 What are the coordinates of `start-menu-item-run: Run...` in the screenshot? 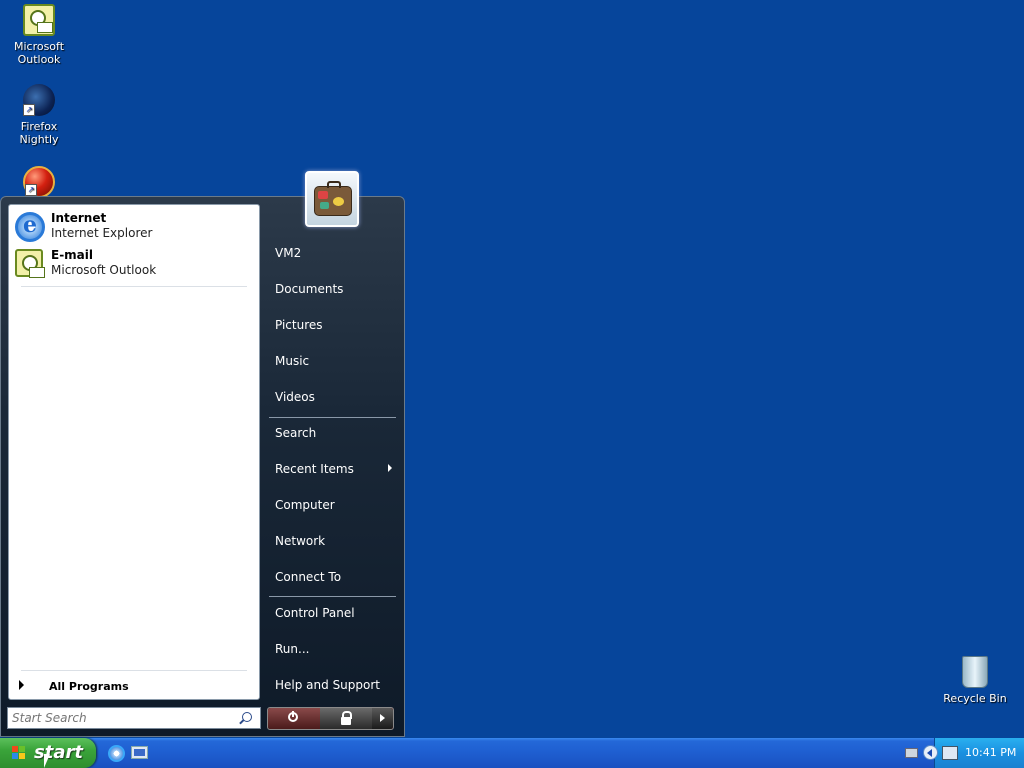 It's located at (333, 649).